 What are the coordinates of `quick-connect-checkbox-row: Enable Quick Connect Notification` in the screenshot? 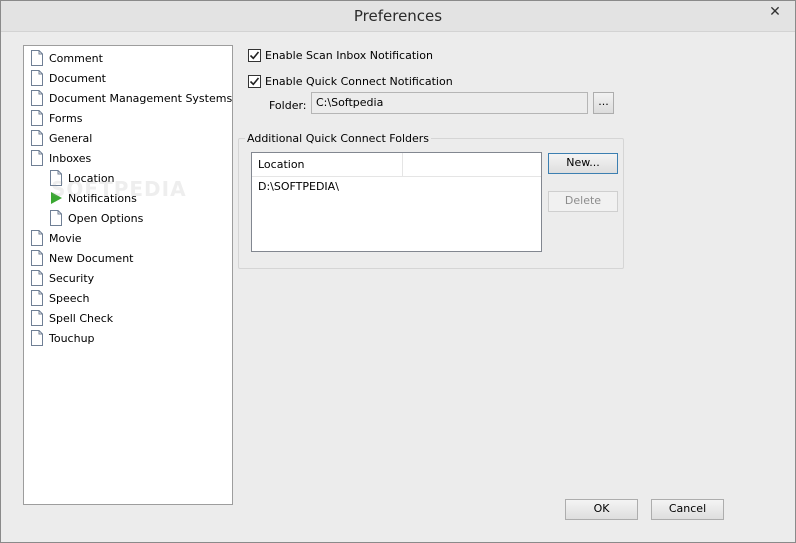 It's located at (350, 81).